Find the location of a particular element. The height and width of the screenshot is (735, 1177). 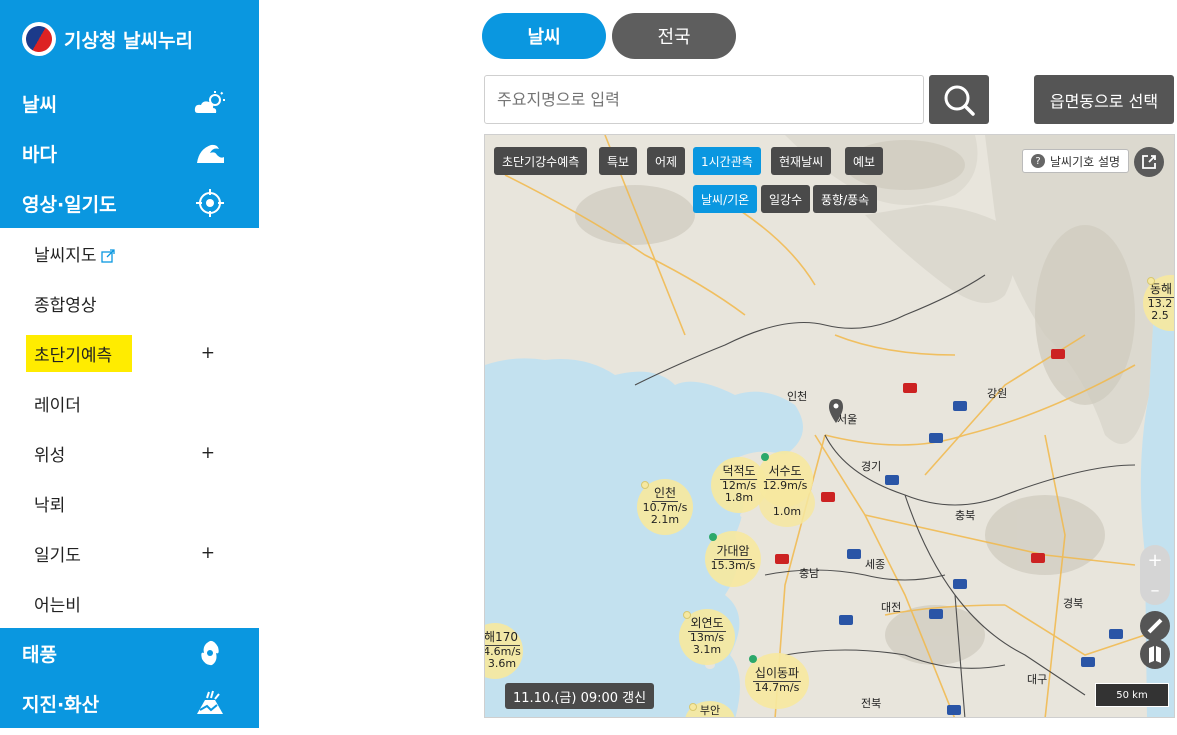

help-icon: ? is located at coordinates (1038, 161).